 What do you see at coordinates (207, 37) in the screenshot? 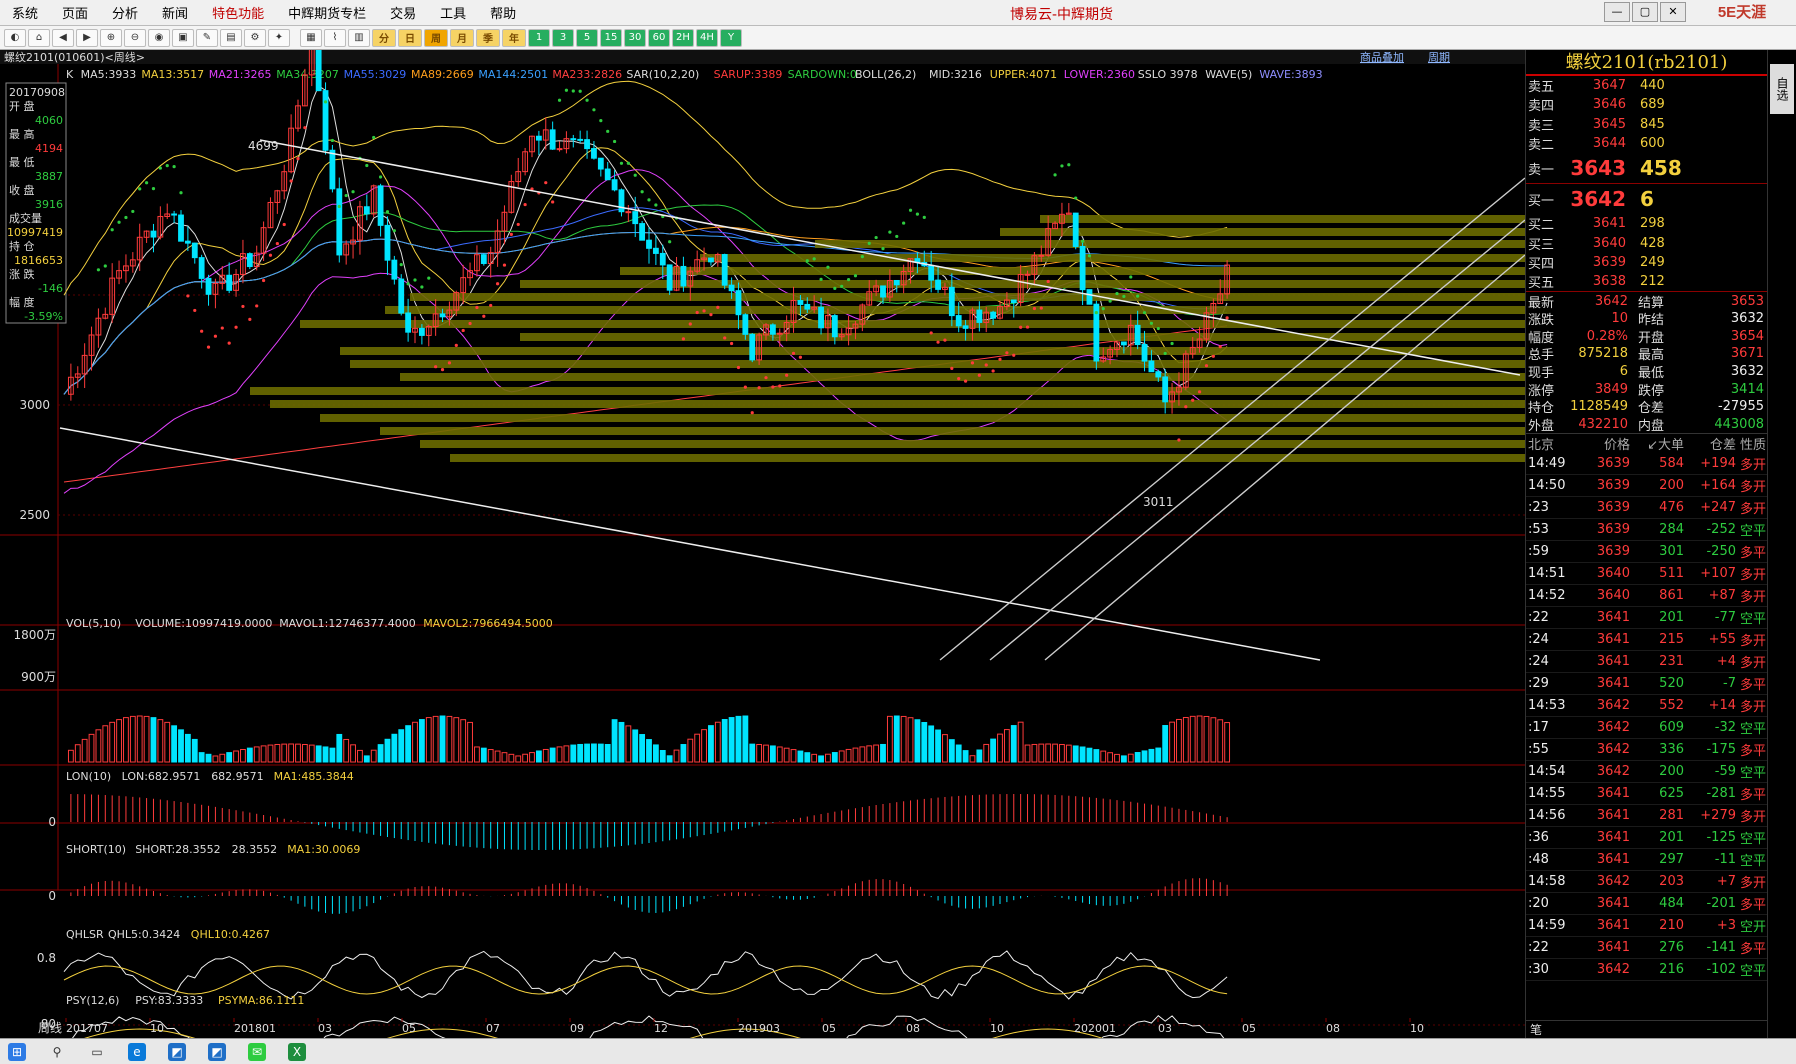
I see `tool-8-icon: ✎` at bounding box center [207, 37].